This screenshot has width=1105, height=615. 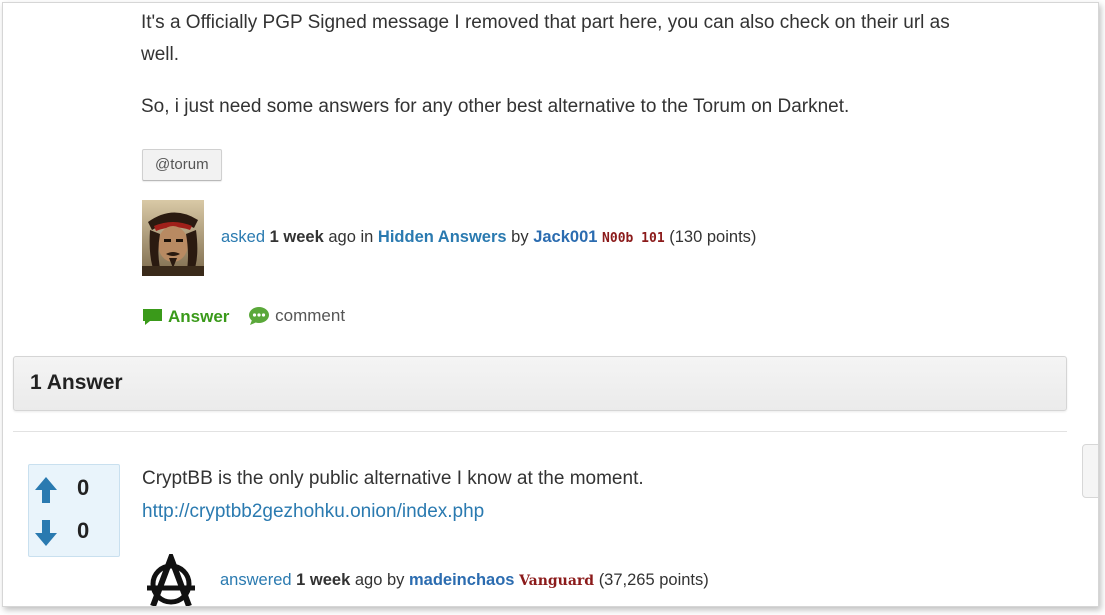 I want to click on vote-up-arrow-icon, so click(x=46, y=490).